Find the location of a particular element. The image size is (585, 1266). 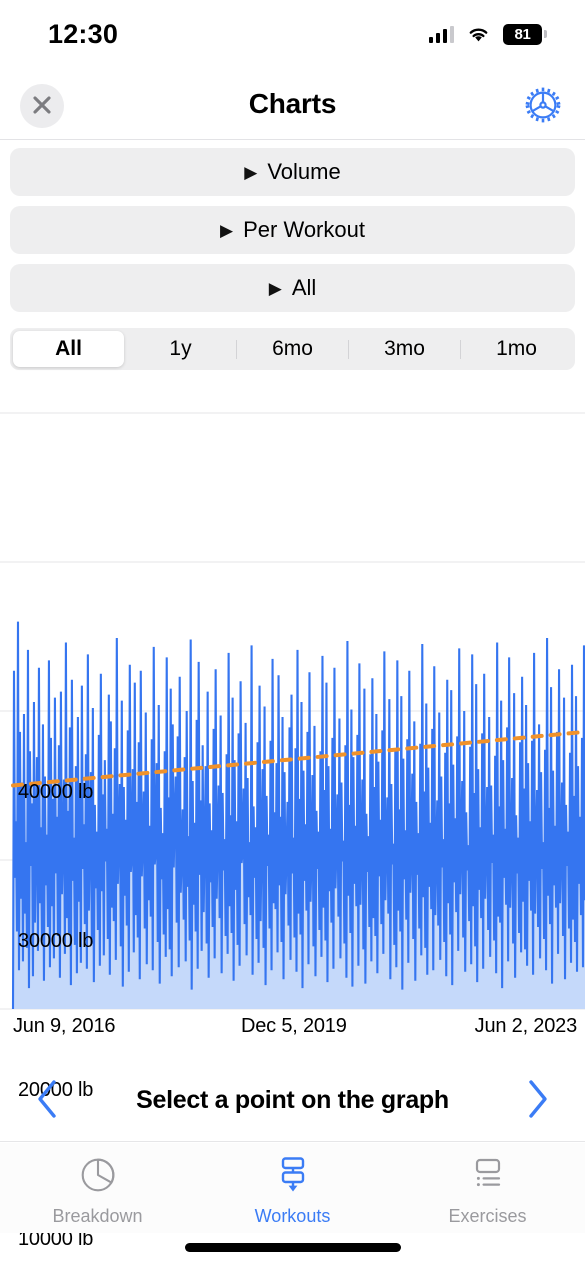

tab-exercises: Exercises is located at coordinates (487, 1185).